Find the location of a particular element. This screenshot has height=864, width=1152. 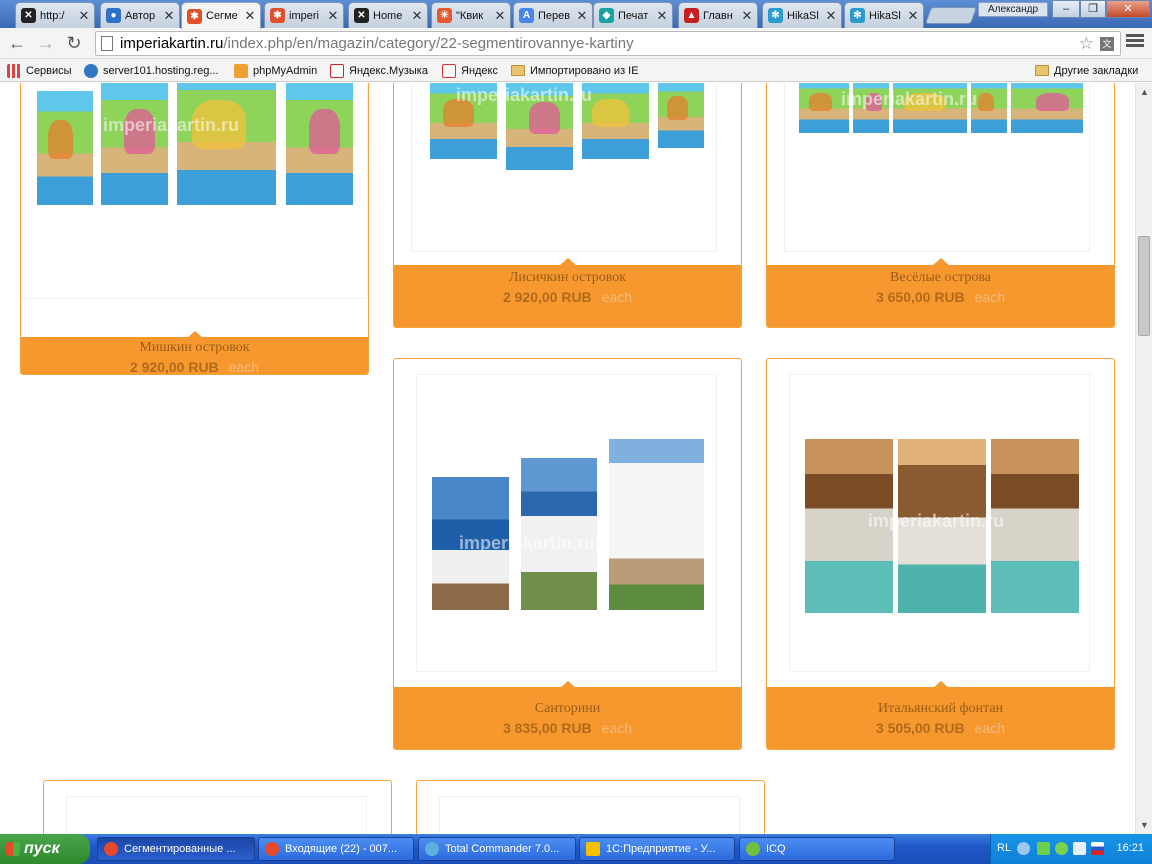

browser-tab: ● Автор ✕ is located at coordinates (140, 15).